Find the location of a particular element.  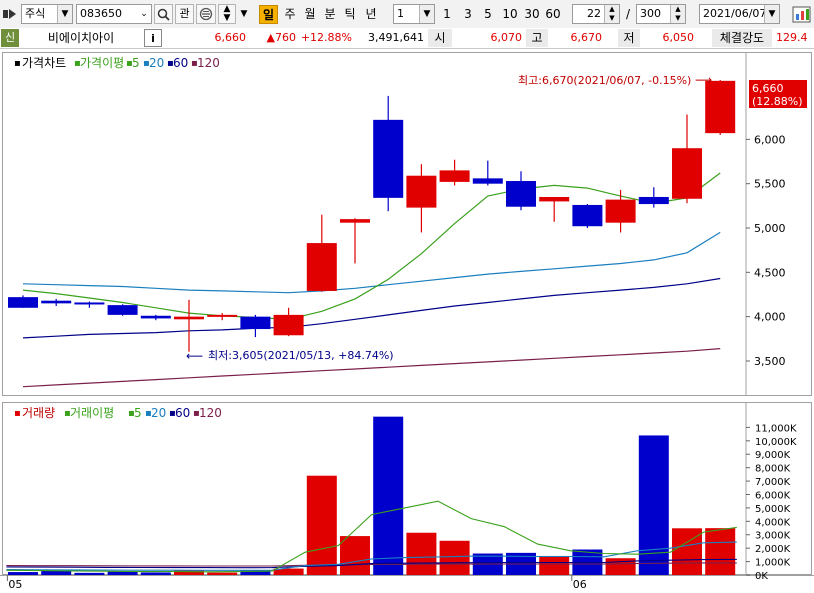

volume-y-tick-label: 5,000K is located at coordinates (773, 509).